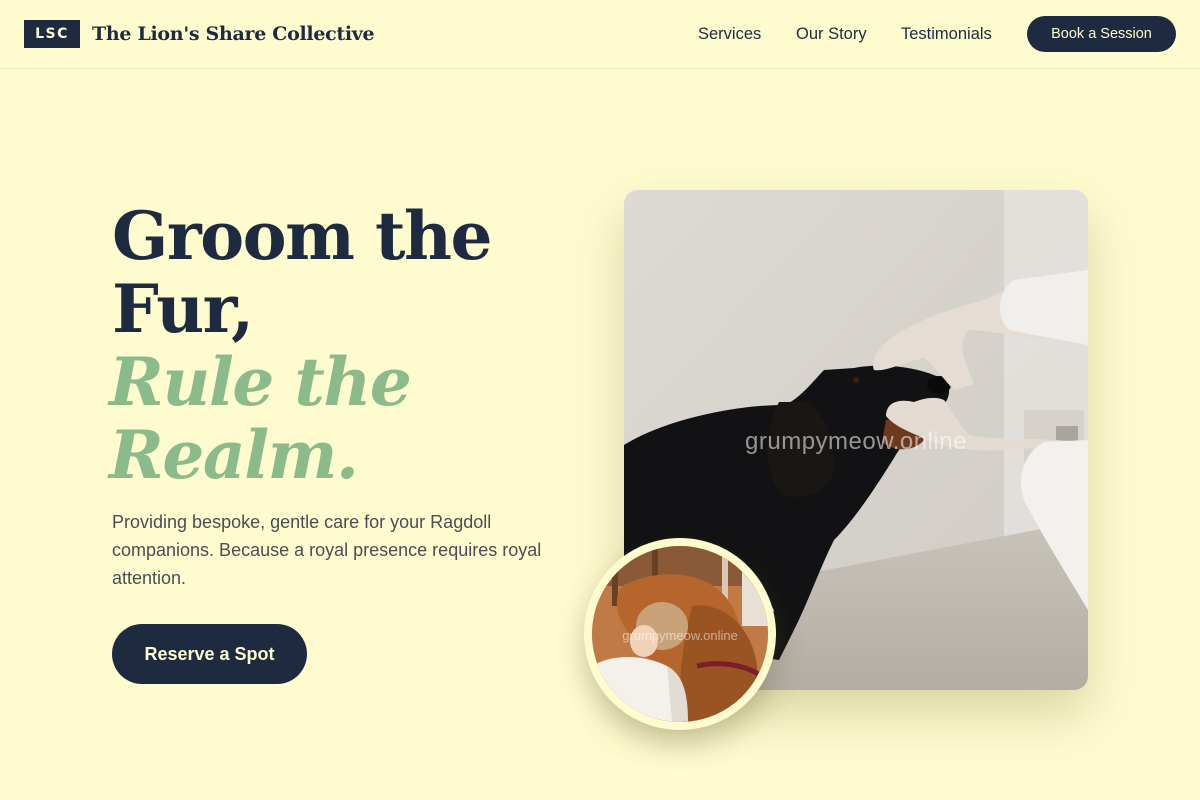 The image size is (1200, 800). I want to click on book-session-button: Book a Session, so click(1101, 34).